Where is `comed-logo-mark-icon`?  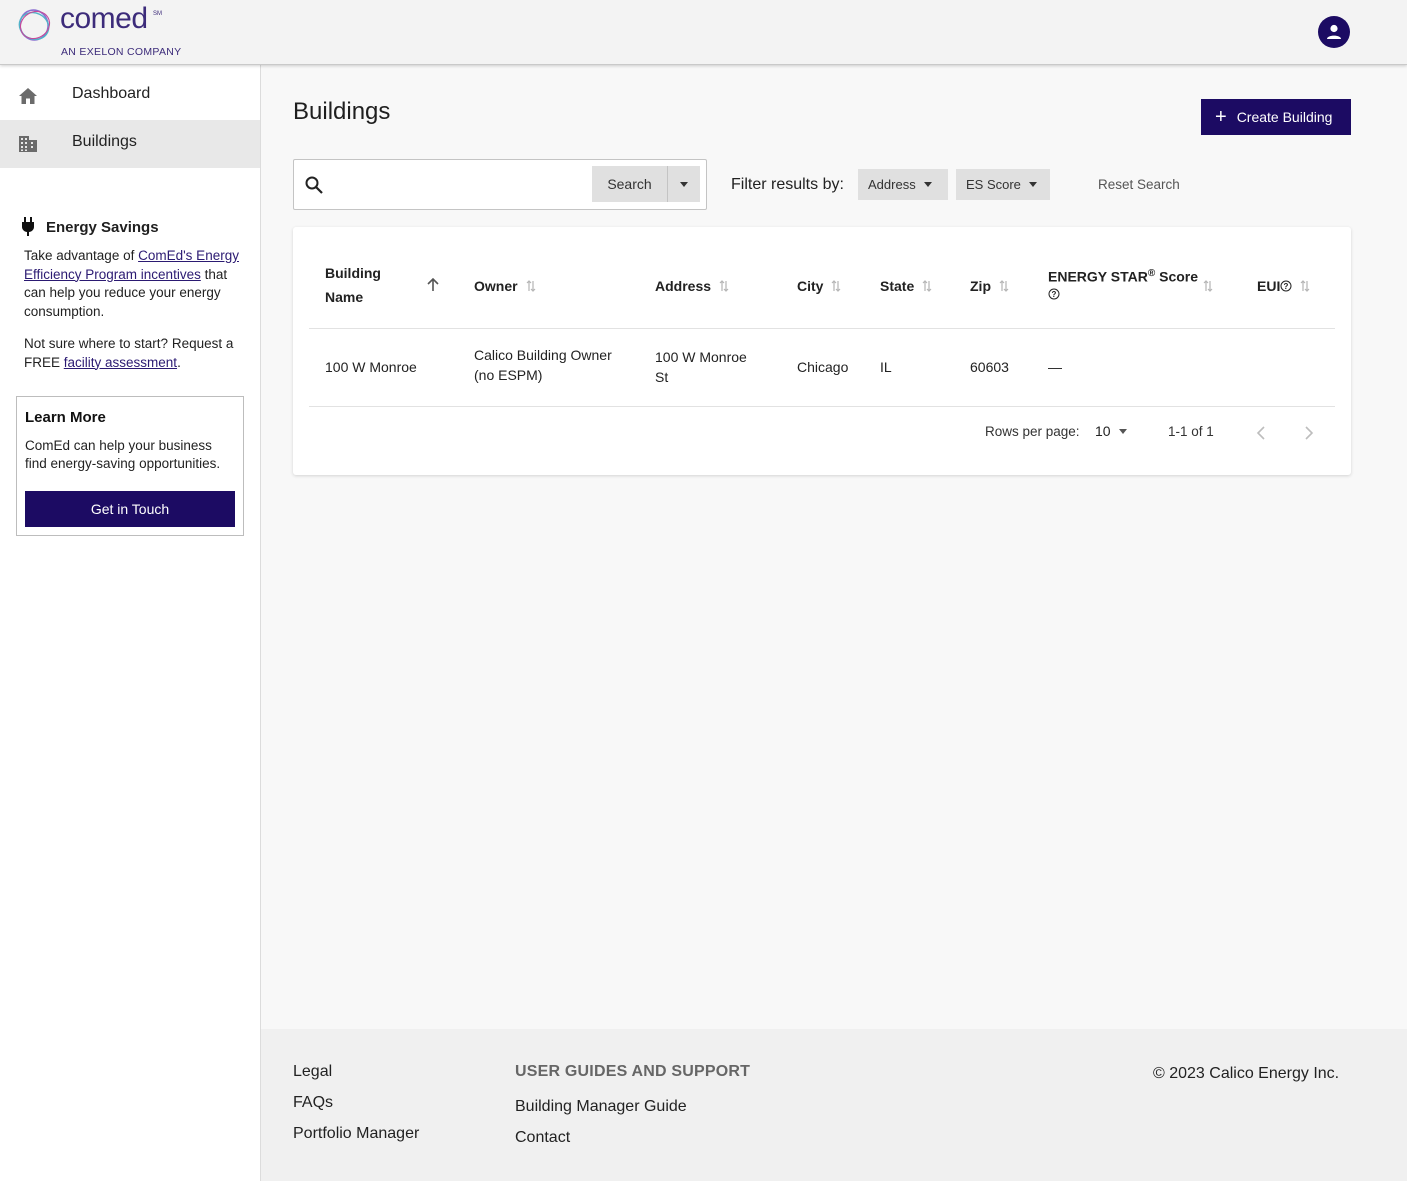
comed-logo-mark-icon is located at coordinates (34, 25).